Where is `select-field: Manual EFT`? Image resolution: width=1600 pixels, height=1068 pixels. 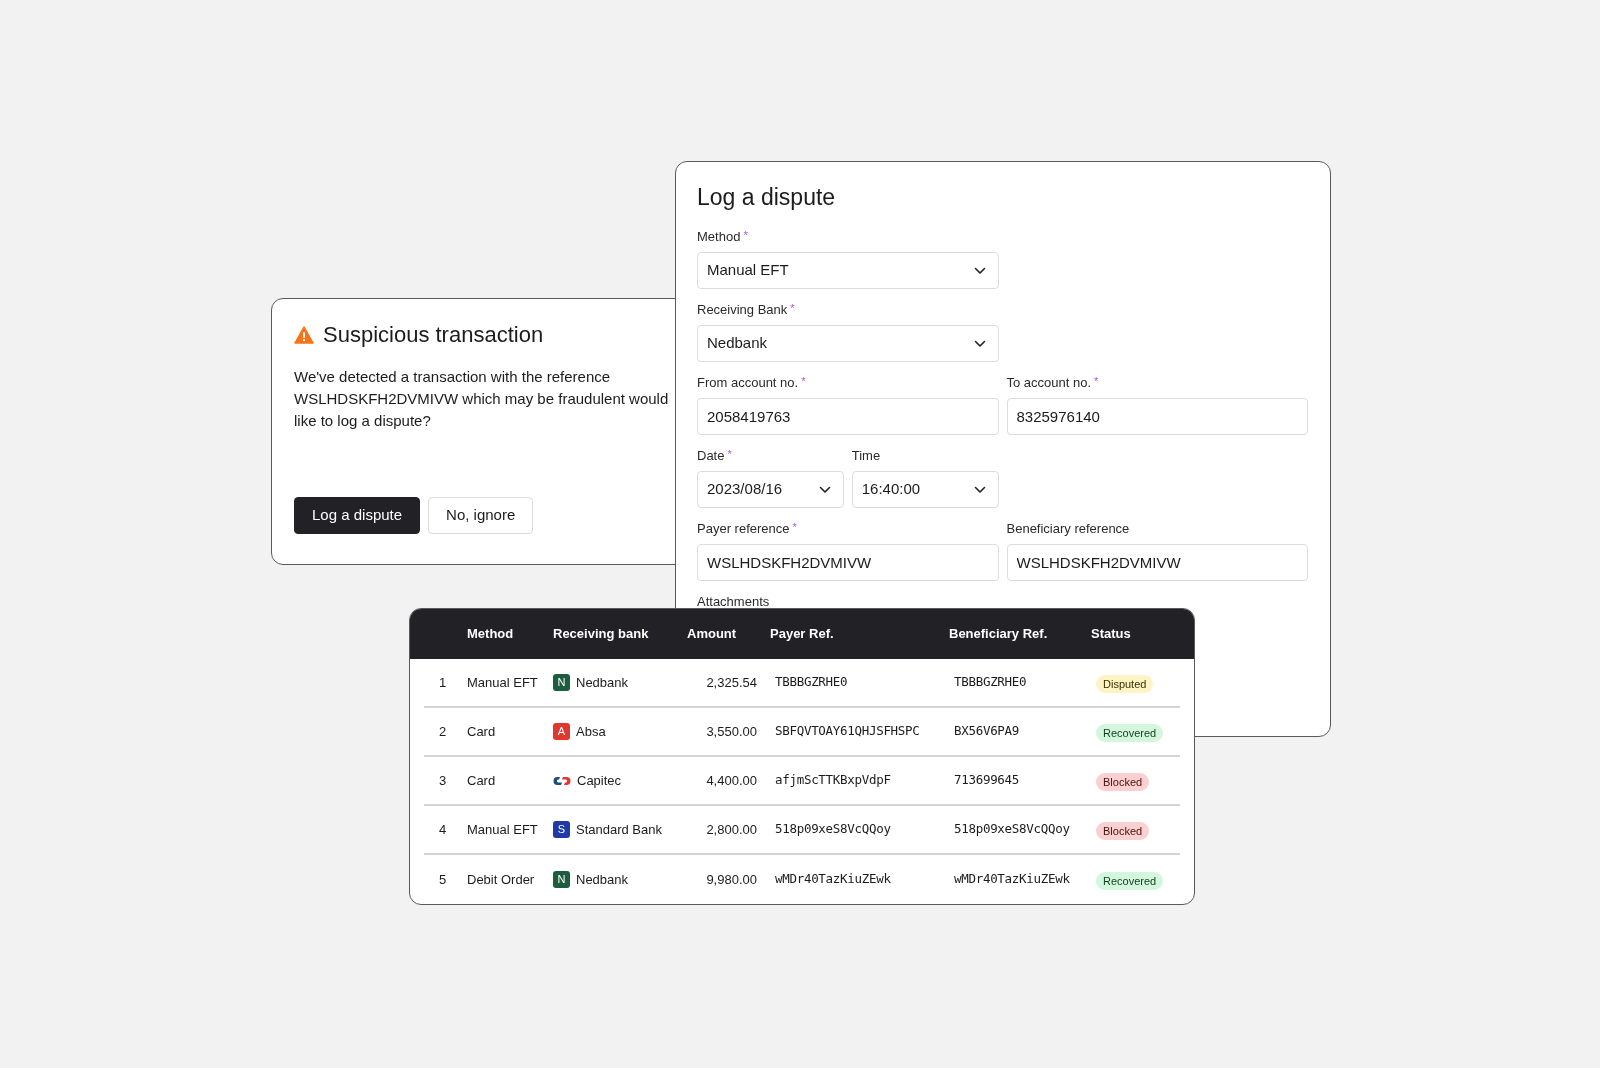
select-field: Manual EFT is located at coordinates (848, 270).